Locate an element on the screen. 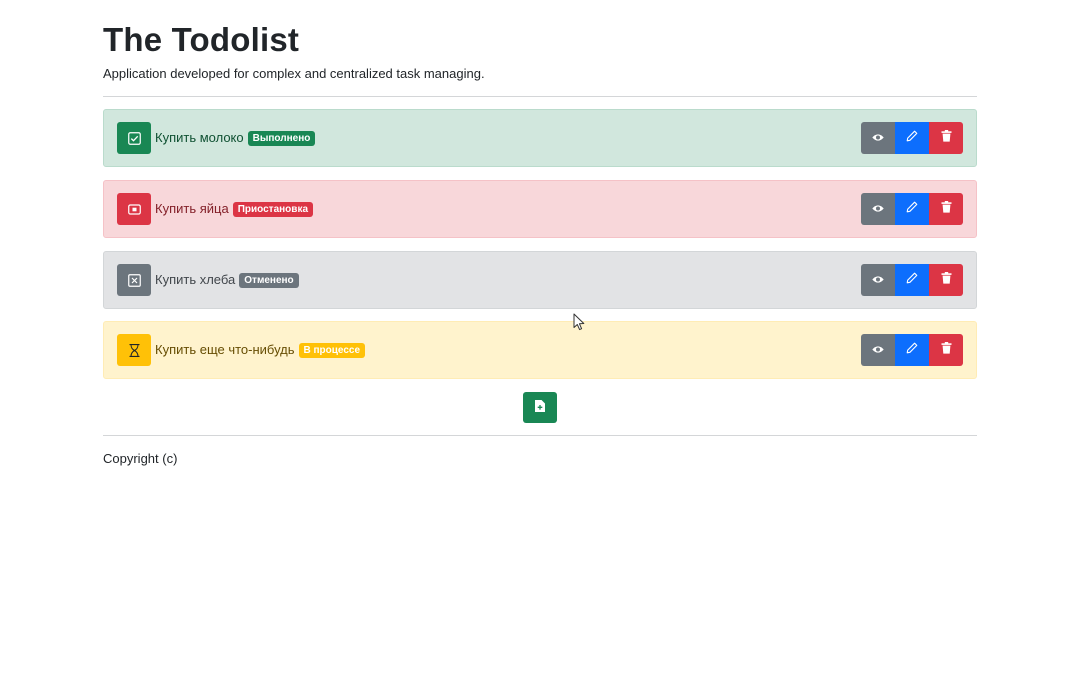 This screenshot has height=691, width=1080. copyright-text: Copyright (c) is located at coordinates (140, 458).